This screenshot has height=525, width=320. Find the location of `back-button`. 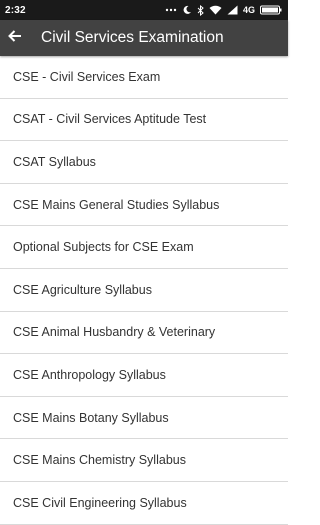

back-button is located at coordinates (15, 38).